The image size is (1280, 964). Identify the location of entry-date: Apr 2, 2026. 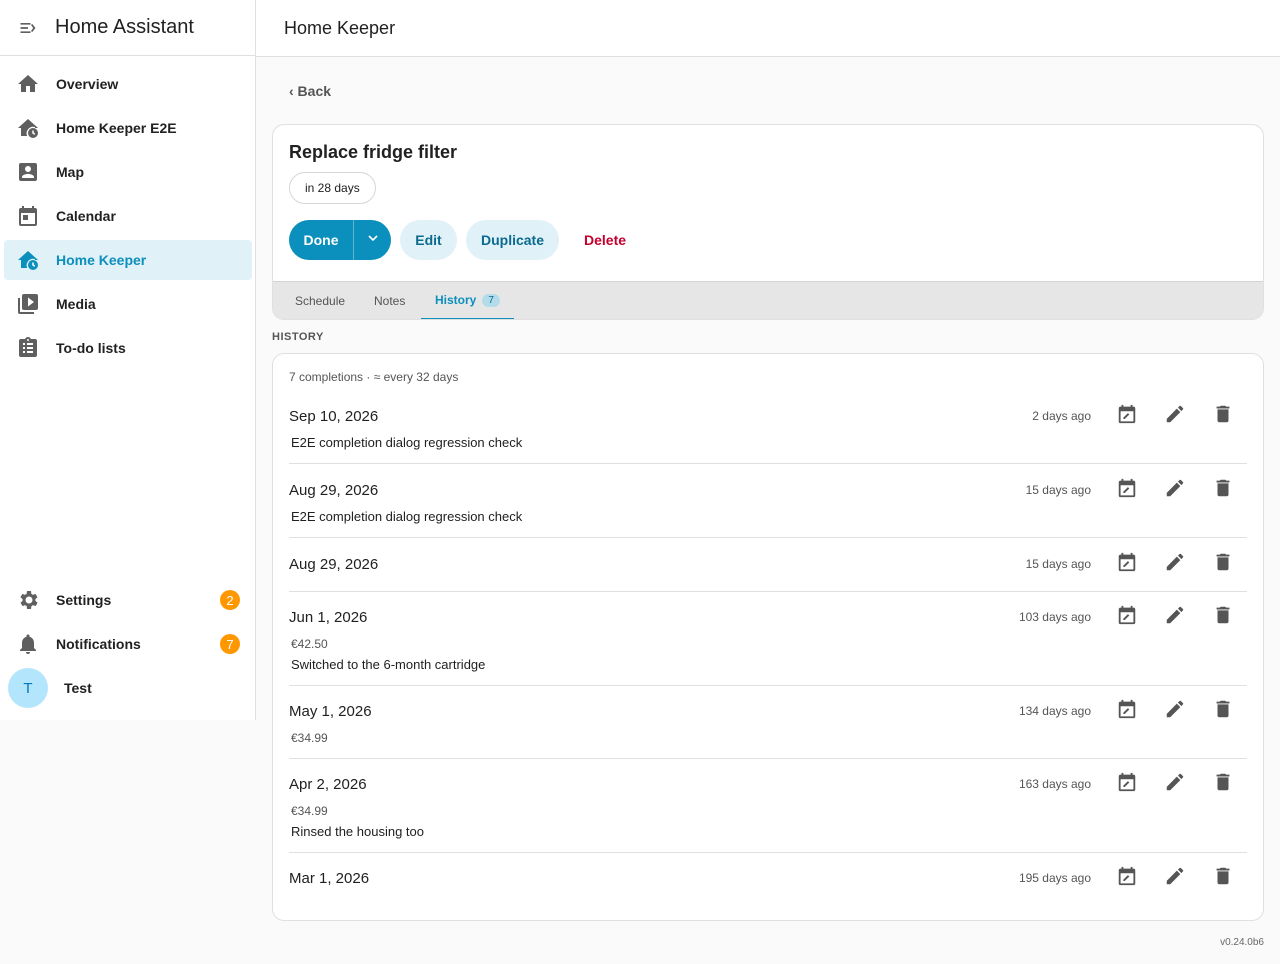
(328, 784).